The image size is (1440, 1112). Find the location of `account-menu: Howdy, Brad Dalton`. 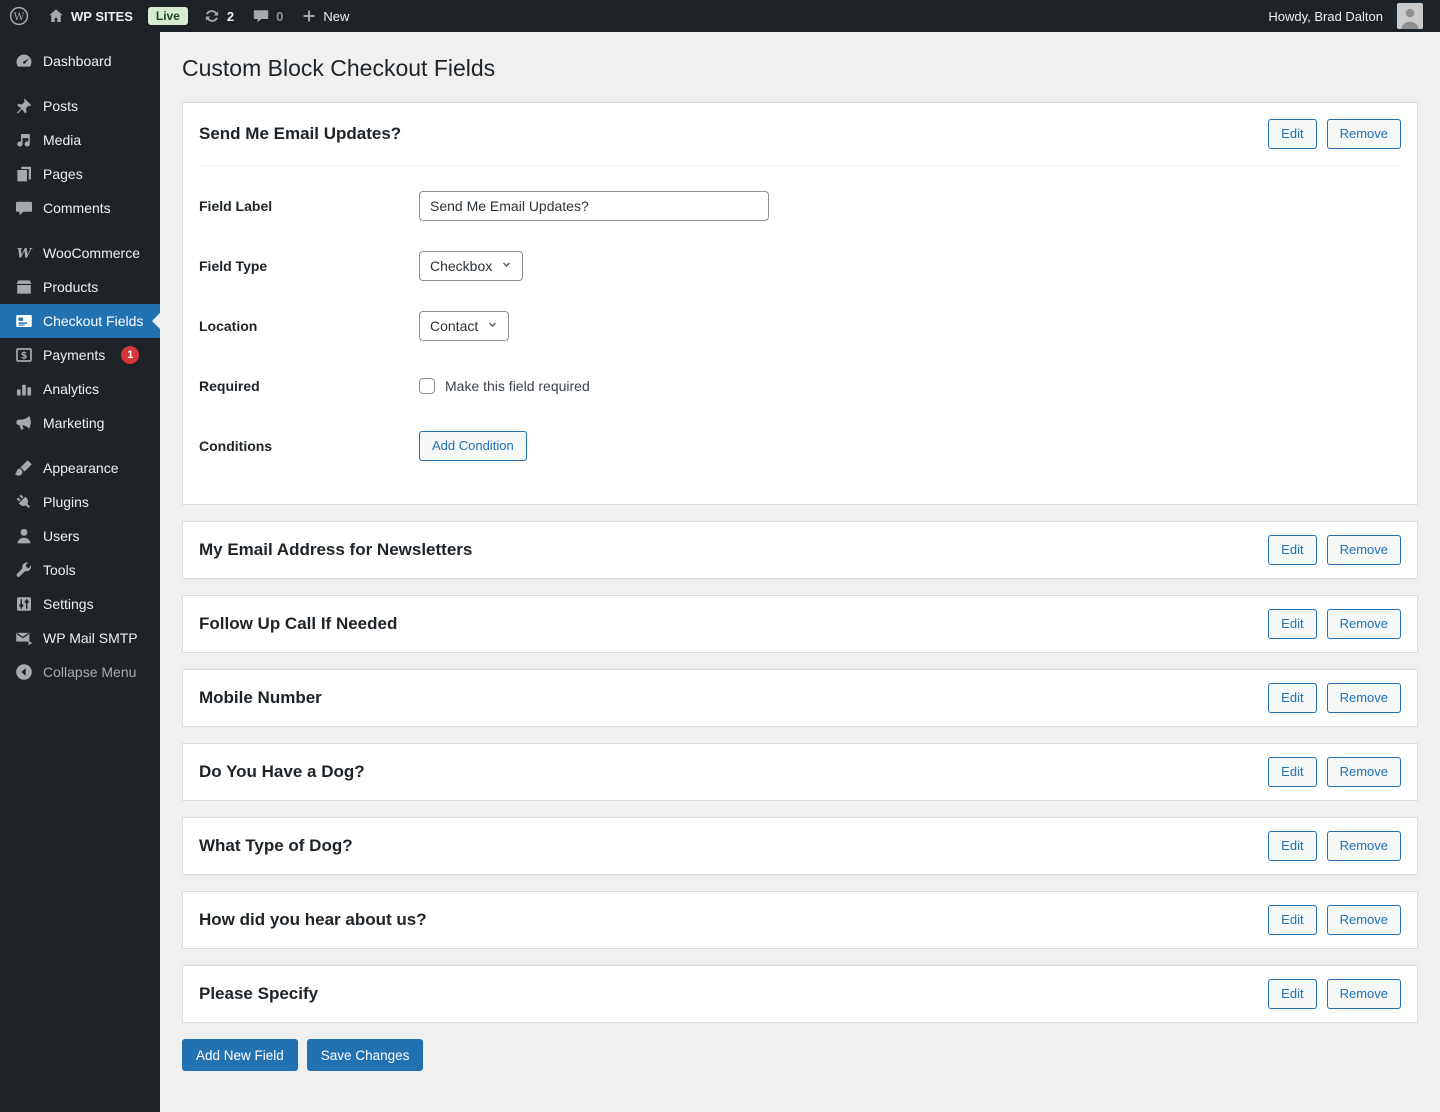

account-menu: Howdy, Brad Dalton is located at coordinates (1345, 16).